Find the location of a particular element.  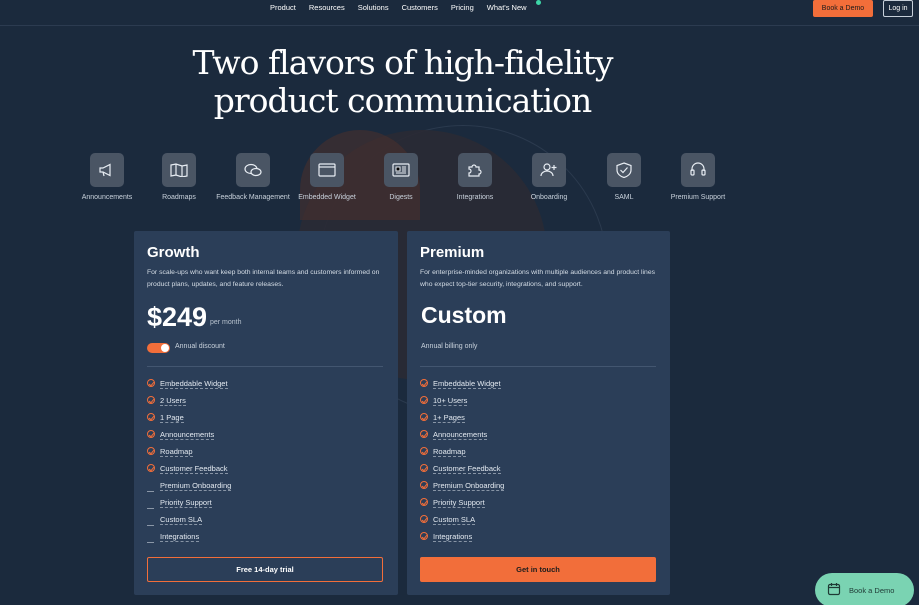

map-icon is located at coordinates (179, 170).